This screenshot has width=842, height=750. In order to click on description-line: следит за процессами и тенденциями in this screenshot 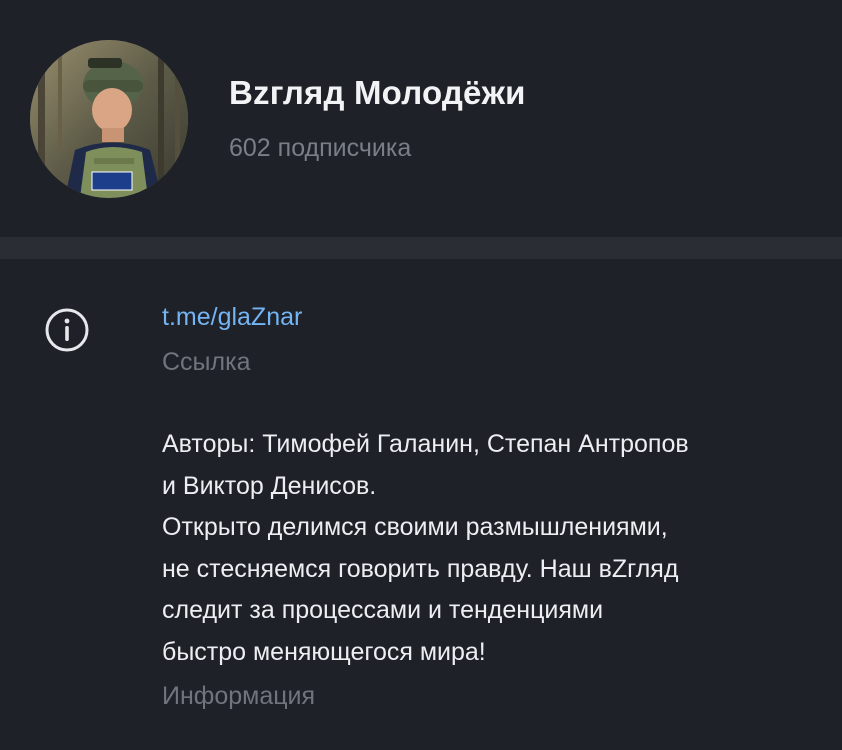, I will do `click(383, 610)`.